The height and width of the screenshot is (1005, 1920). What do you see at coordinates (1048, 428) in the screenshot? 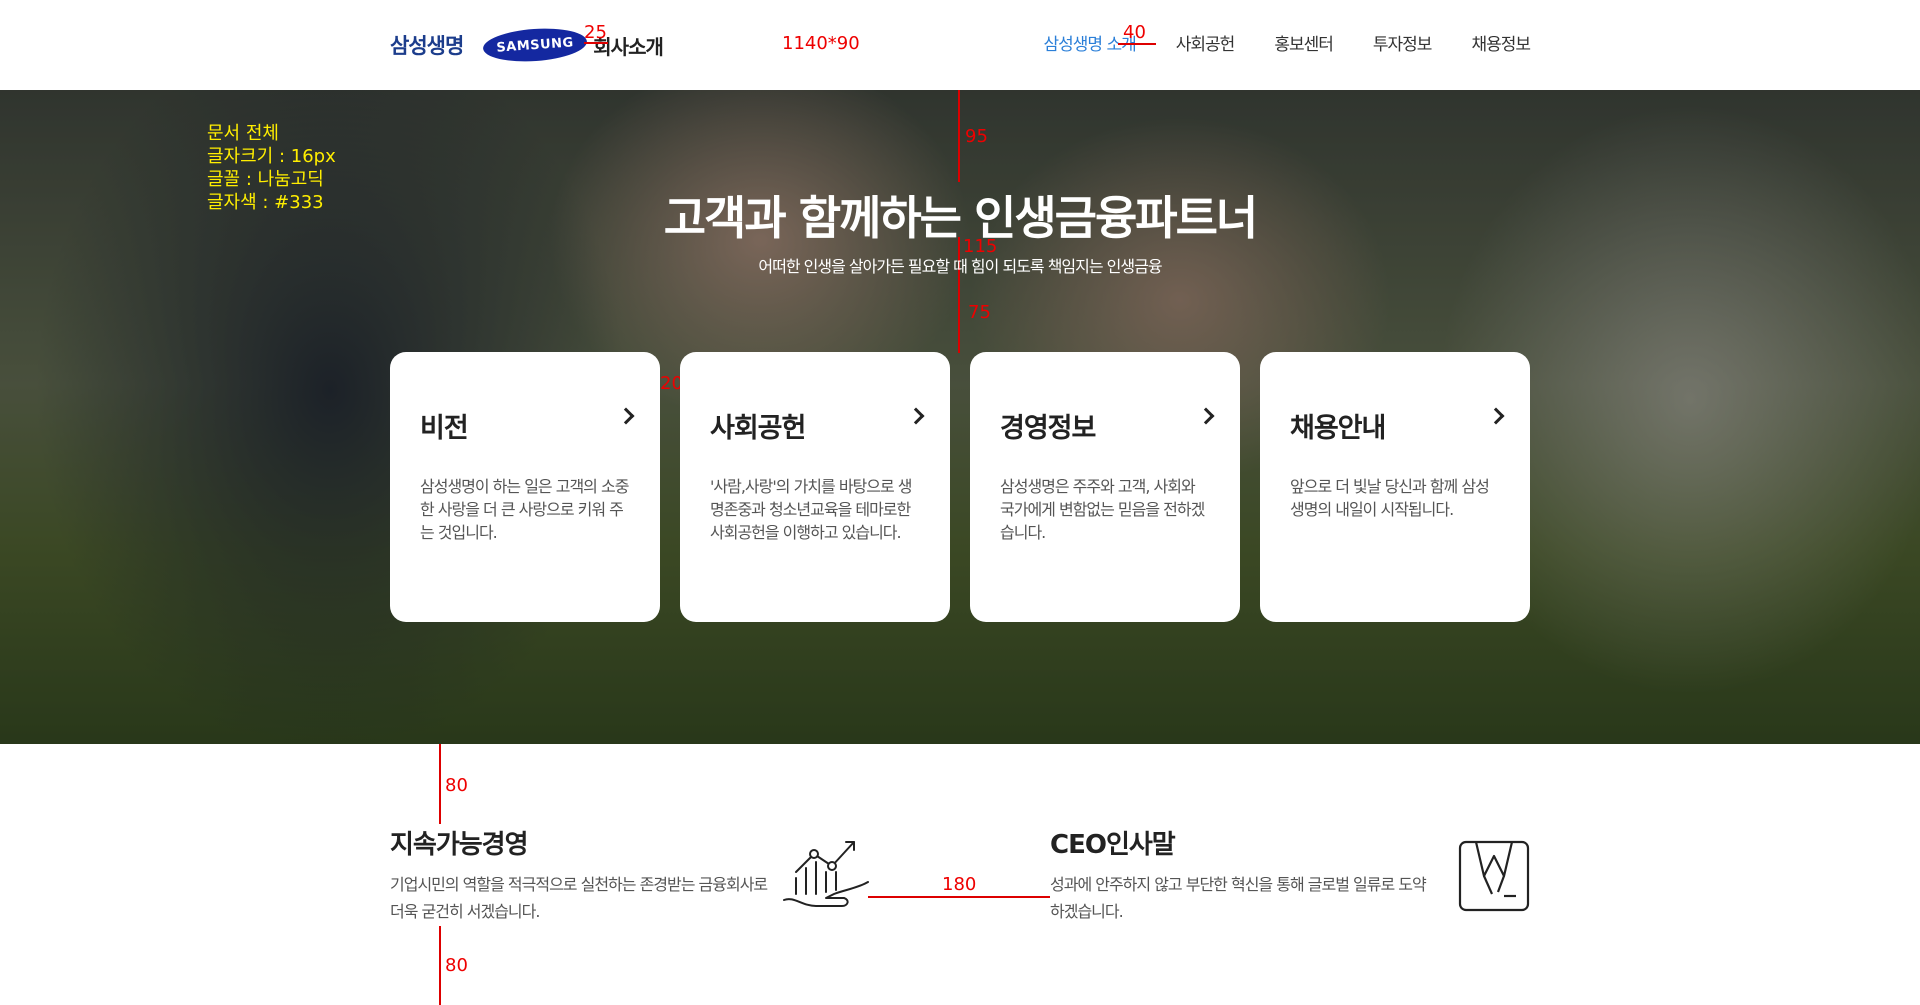
I see `card-title: 경영정보` at bounding box center [1048, 428].